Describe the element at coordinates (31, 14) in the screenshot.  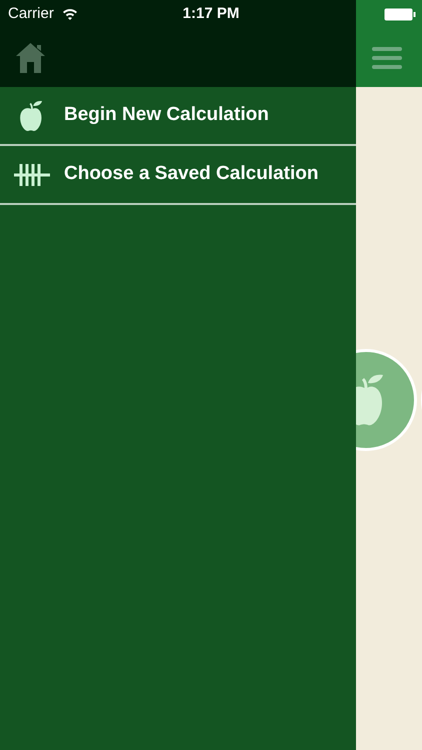
I see `carrier-text: Carrier` at that location.